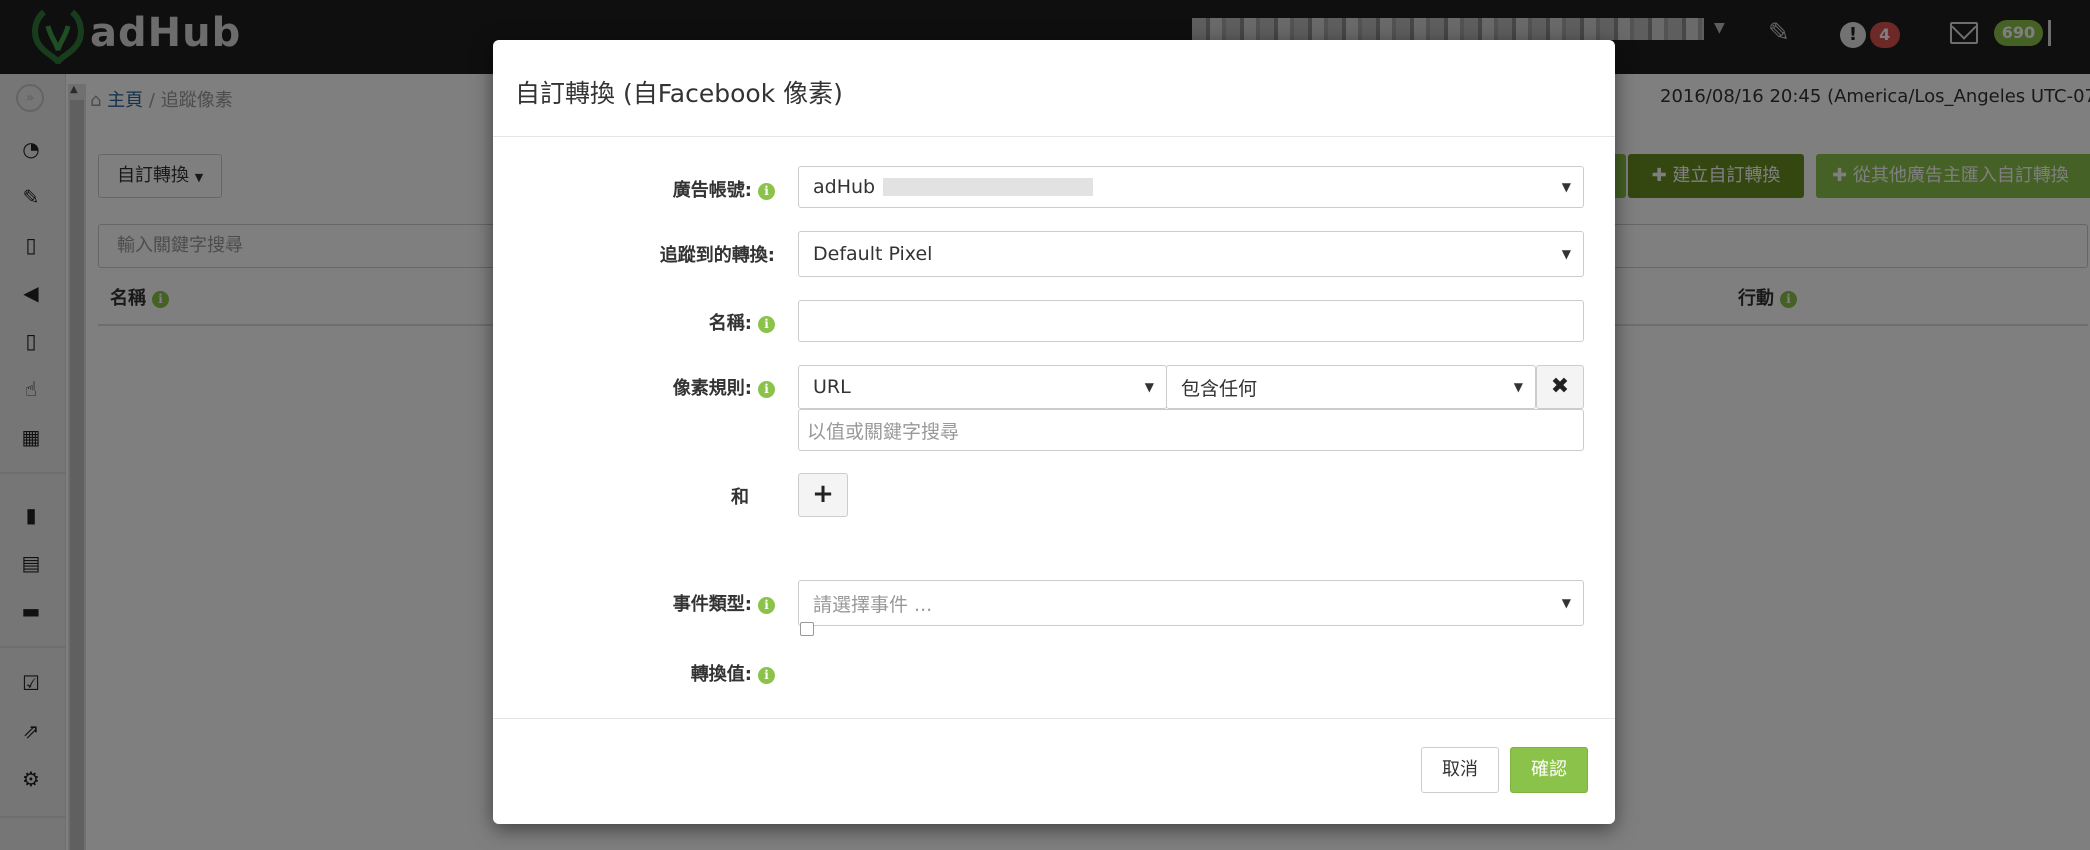 Image resolution: width=2090 pixels, height=850 pixels. Describe the element at coordinates (832, 387) in the screenshot. I see `pixel-rule-field-value: URL` at that location.